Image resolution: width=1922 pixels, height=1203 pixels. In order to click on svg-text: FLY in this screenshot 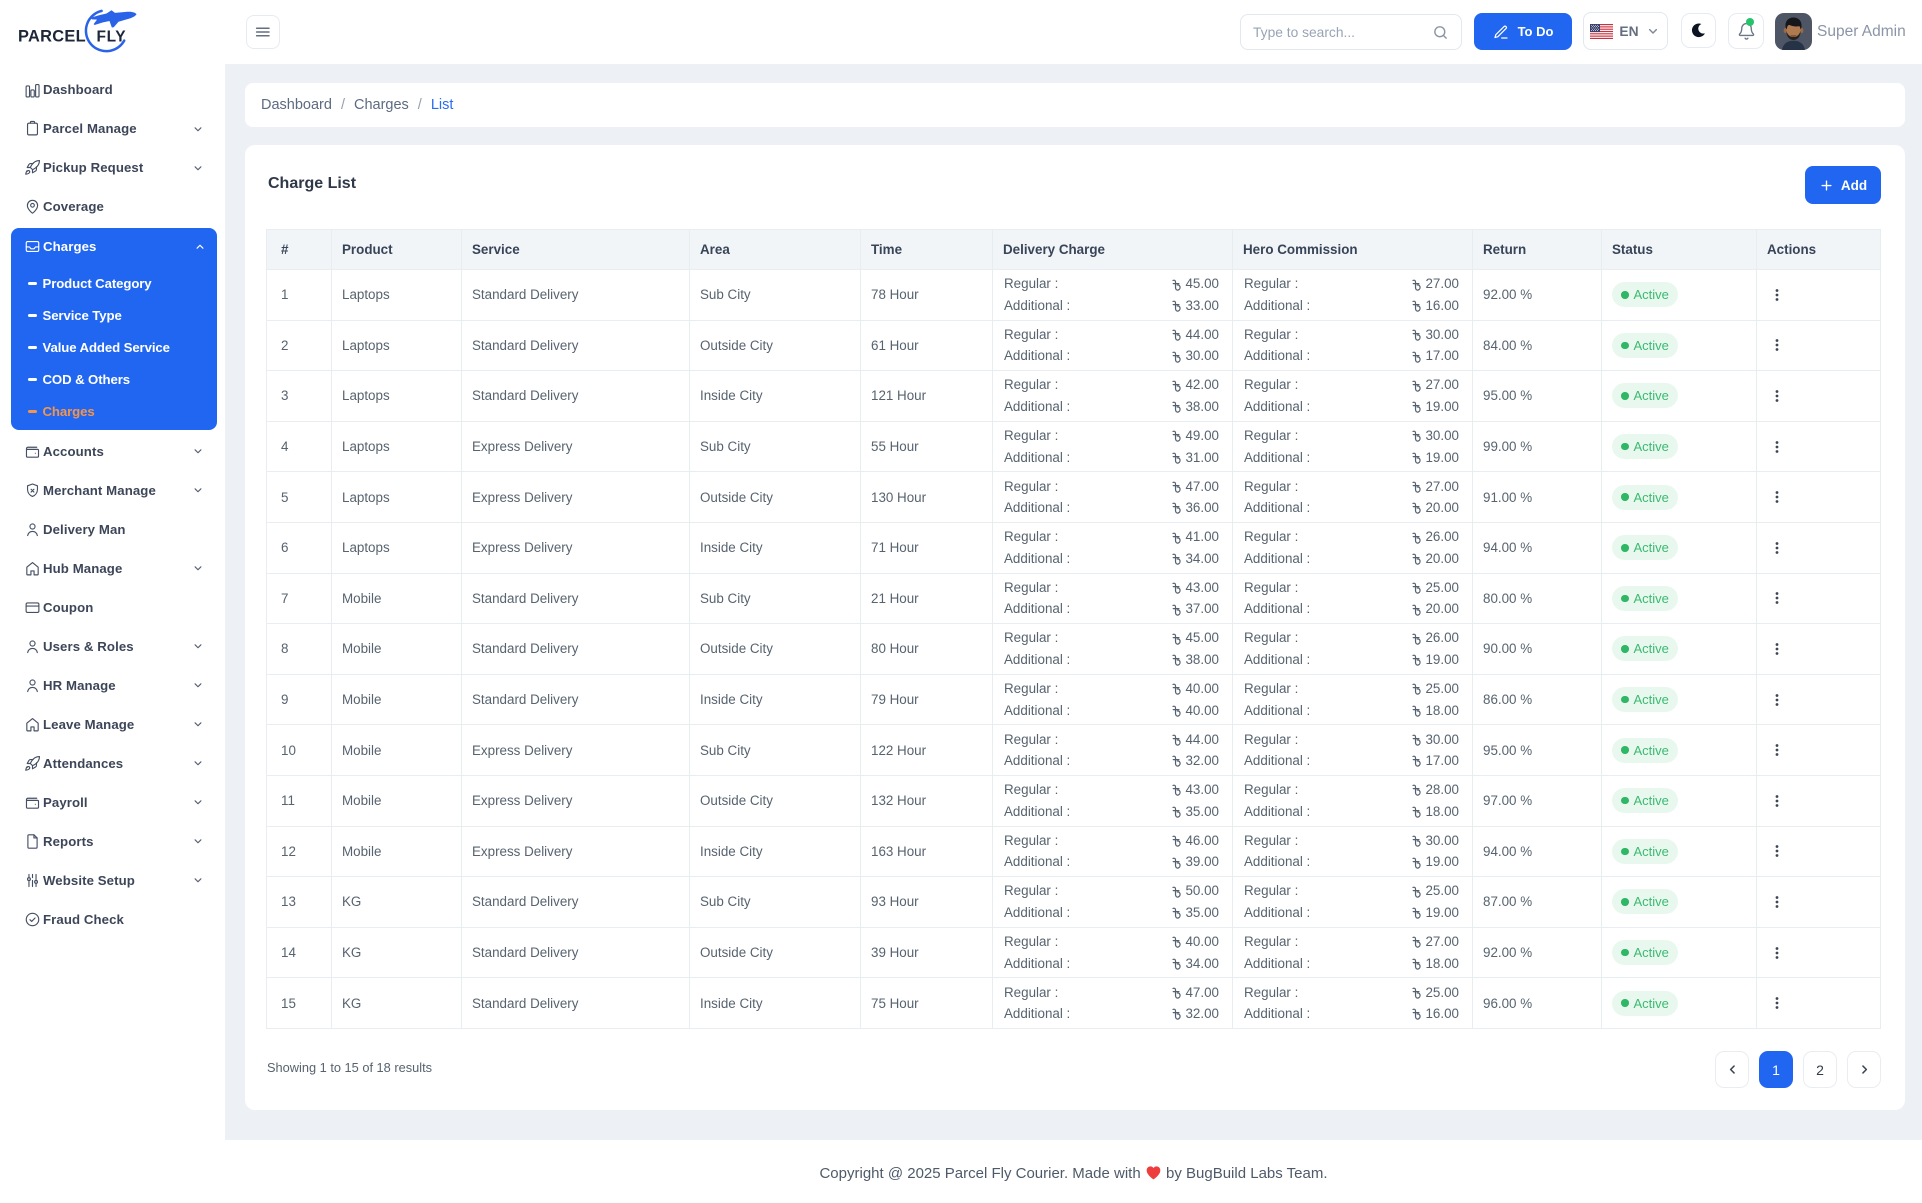, I will do `click(112, 37)`.